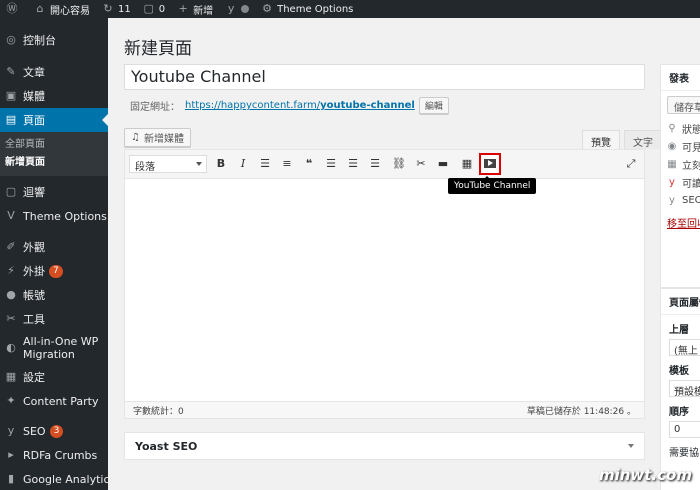  Describe the element at coordinates (367, 105) in the screenshot. I see `permalink-slug: youtube-channel` at that location.